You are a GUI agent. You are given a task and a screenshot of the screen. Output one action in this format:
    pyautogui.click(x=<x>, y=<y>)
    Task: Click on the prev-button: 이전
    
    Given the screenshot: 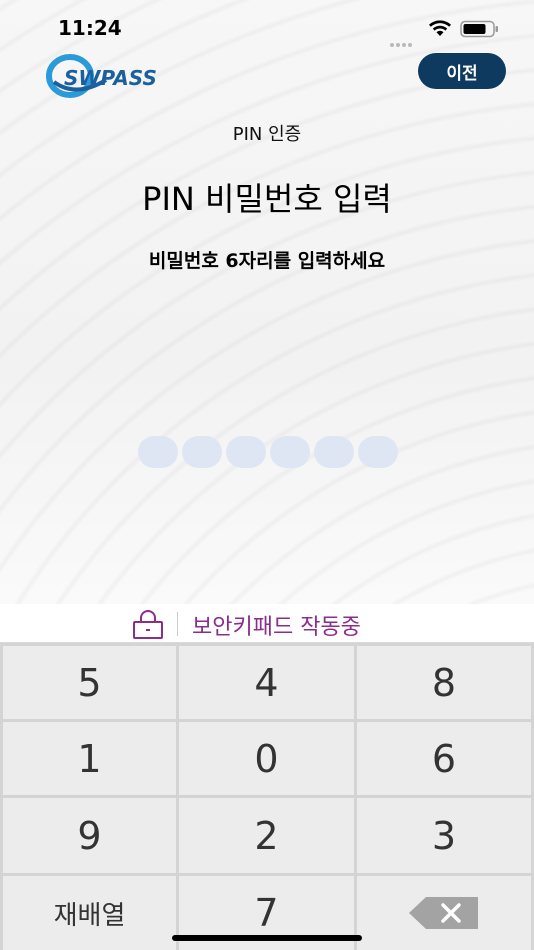 What is the action you would take?
    pyautogui.click(x=462, y=71)
    